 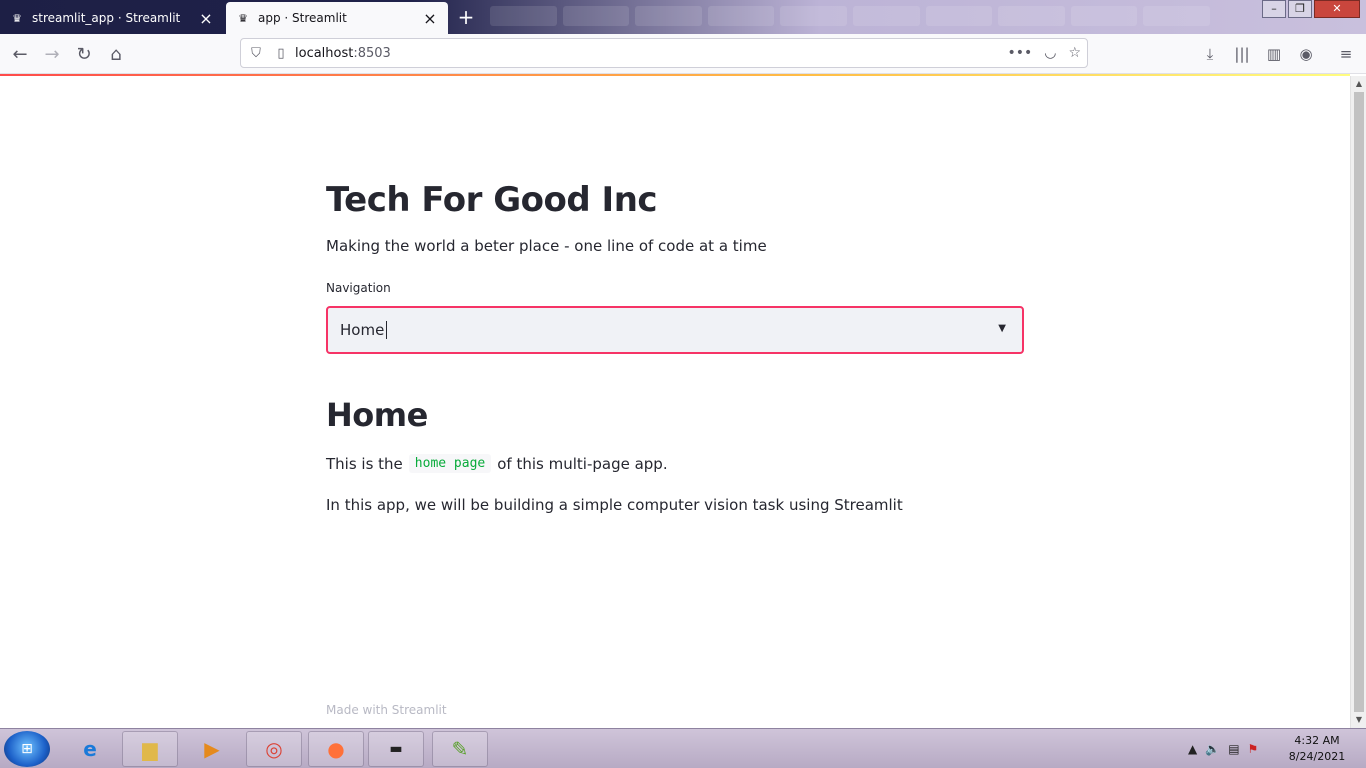 I want to click on tab-app: ♛ app · Streamlit ×, so click(x=337, y=18).